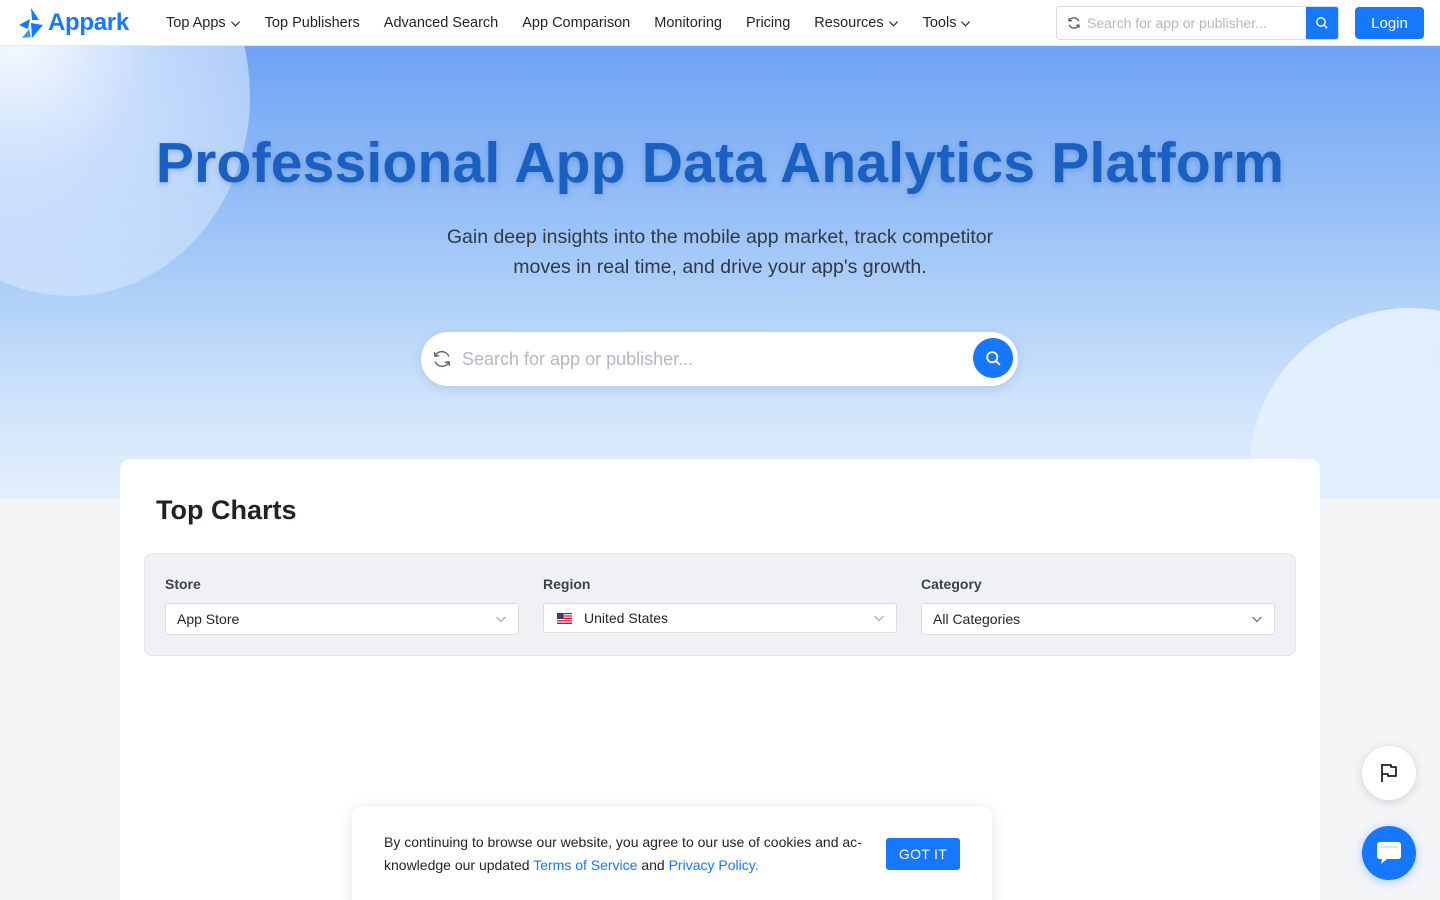 The width and height of the screenshot is (1440, 900). I want to click on store-filter: Store App Store, so click(342, 605).